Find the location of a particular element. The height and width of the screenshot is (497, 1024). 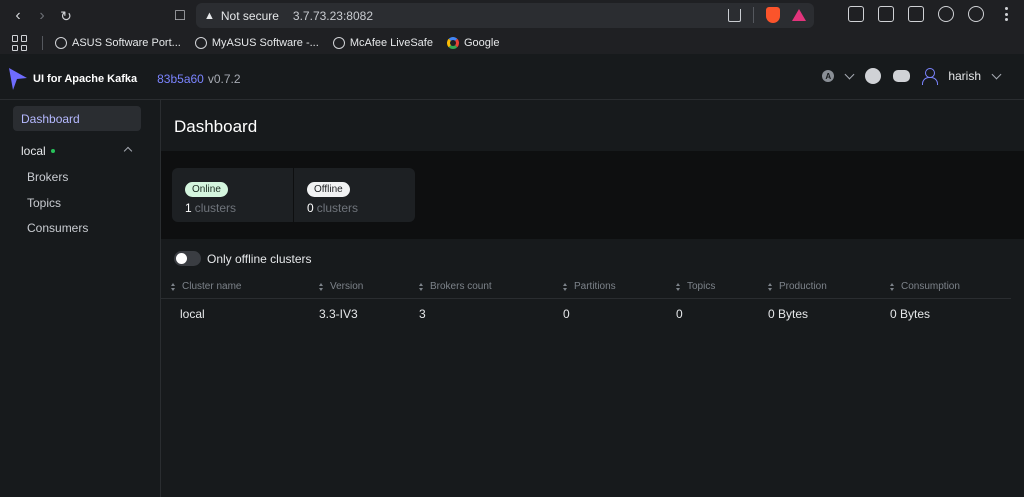

sidebar-item-cluster: local is located at coordinates (77, 151).